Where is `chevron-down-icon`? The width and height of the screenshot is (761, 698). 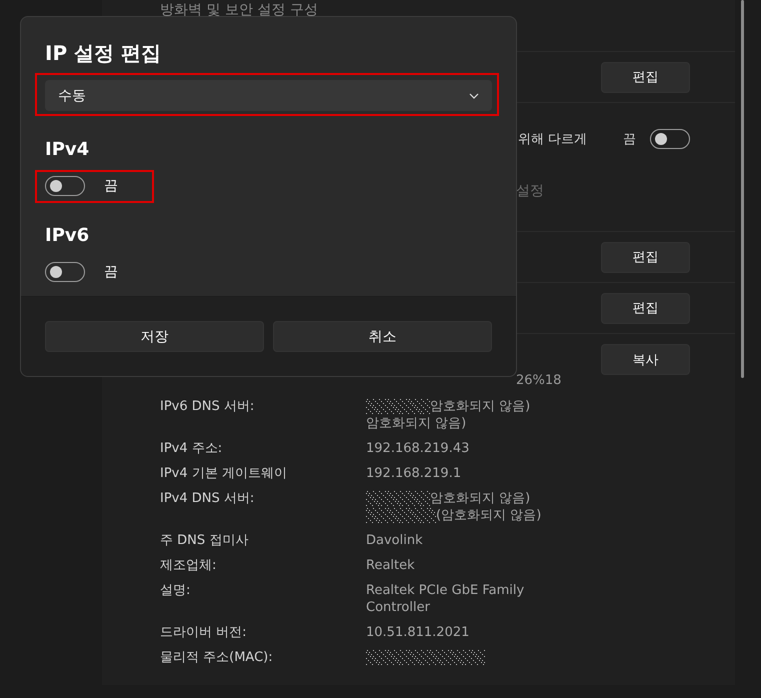 chevron-down-icon is located at coordinates (474, 95).